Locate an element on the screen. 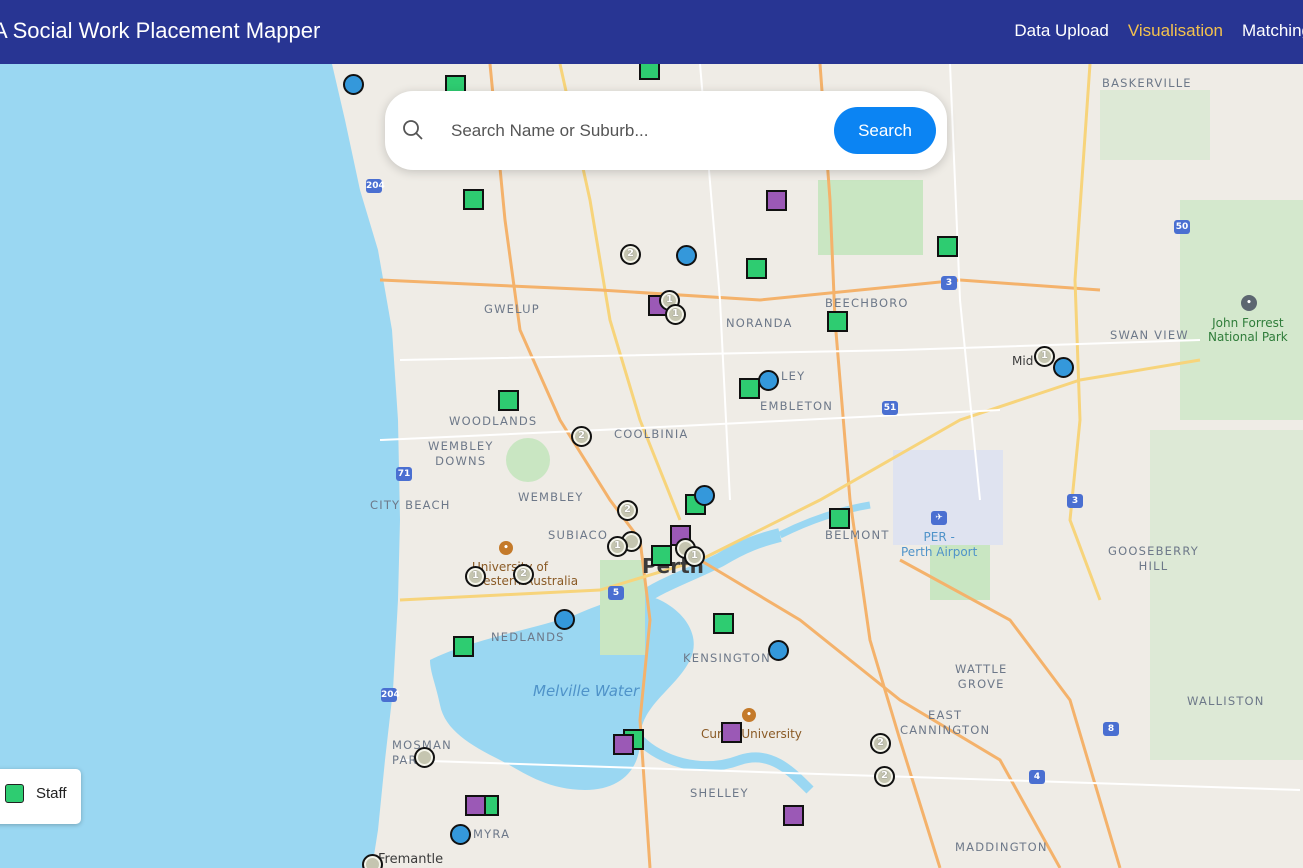  map-label-shelley: SHELLEY is located at coordinates (719, 793).